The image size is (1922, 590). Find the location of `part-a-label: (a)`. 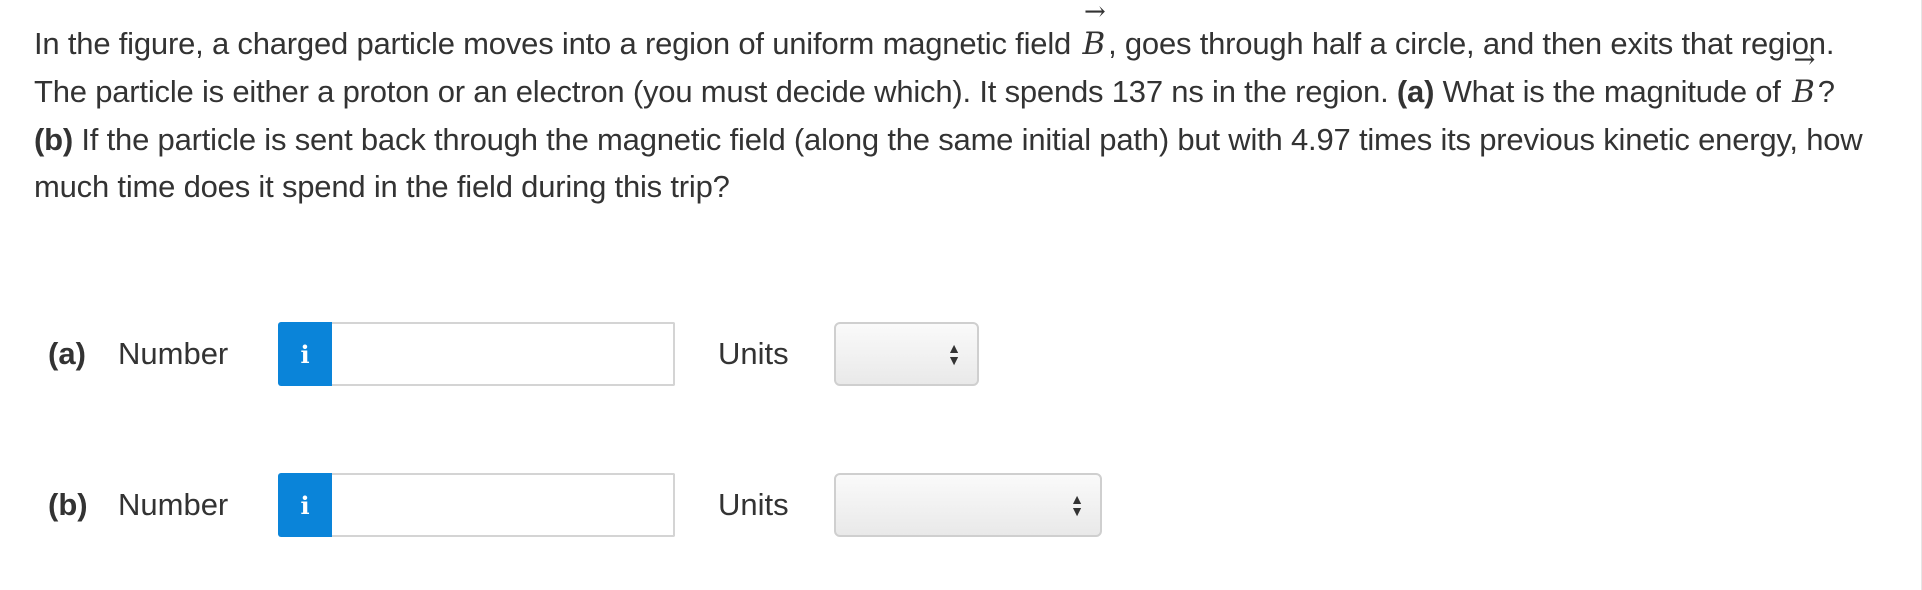

part-a-label: (a) is located at coordinates (1415, 91).